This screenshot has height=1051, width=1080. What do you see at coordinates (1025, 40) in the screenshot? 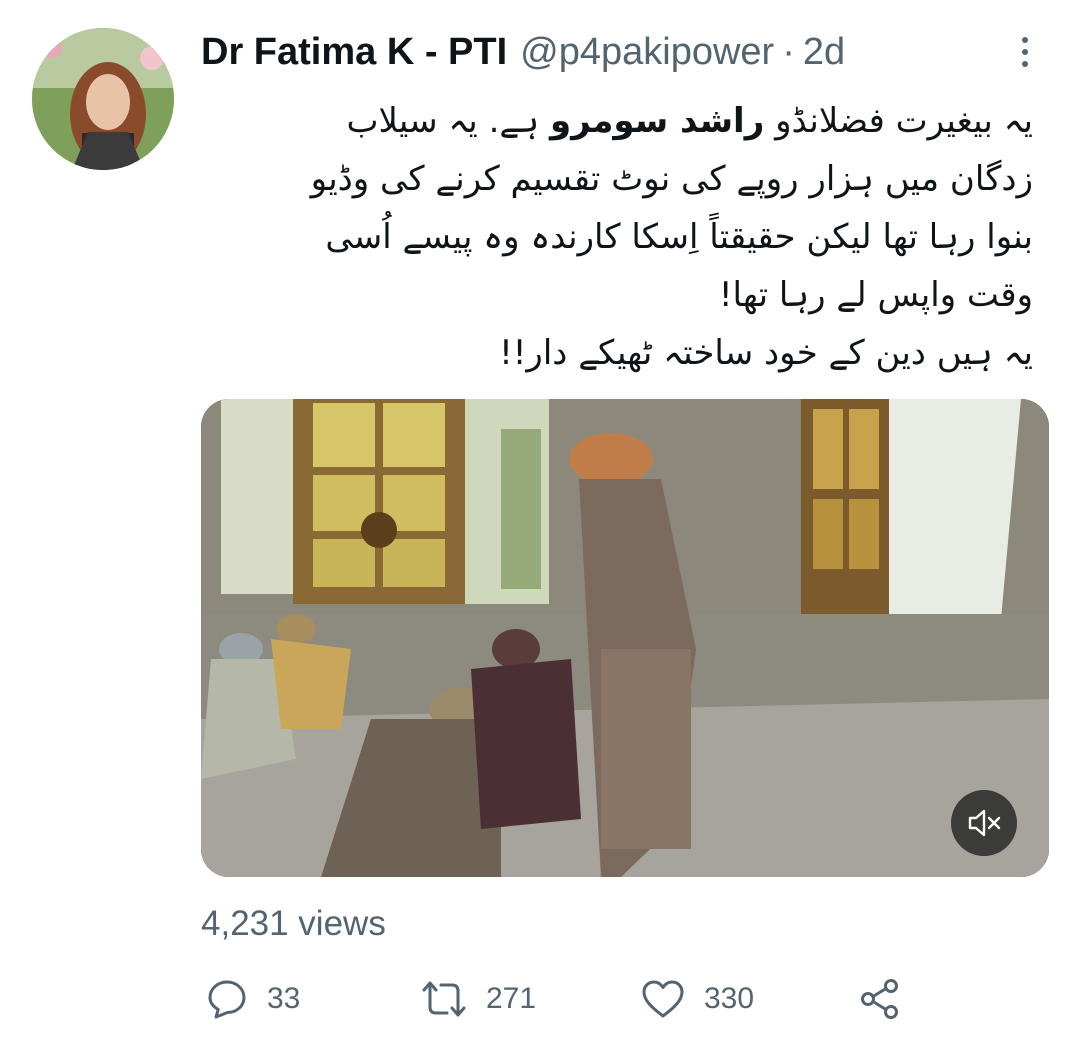
I see `more-vertical-icon` at bounding box center [1025, 40].